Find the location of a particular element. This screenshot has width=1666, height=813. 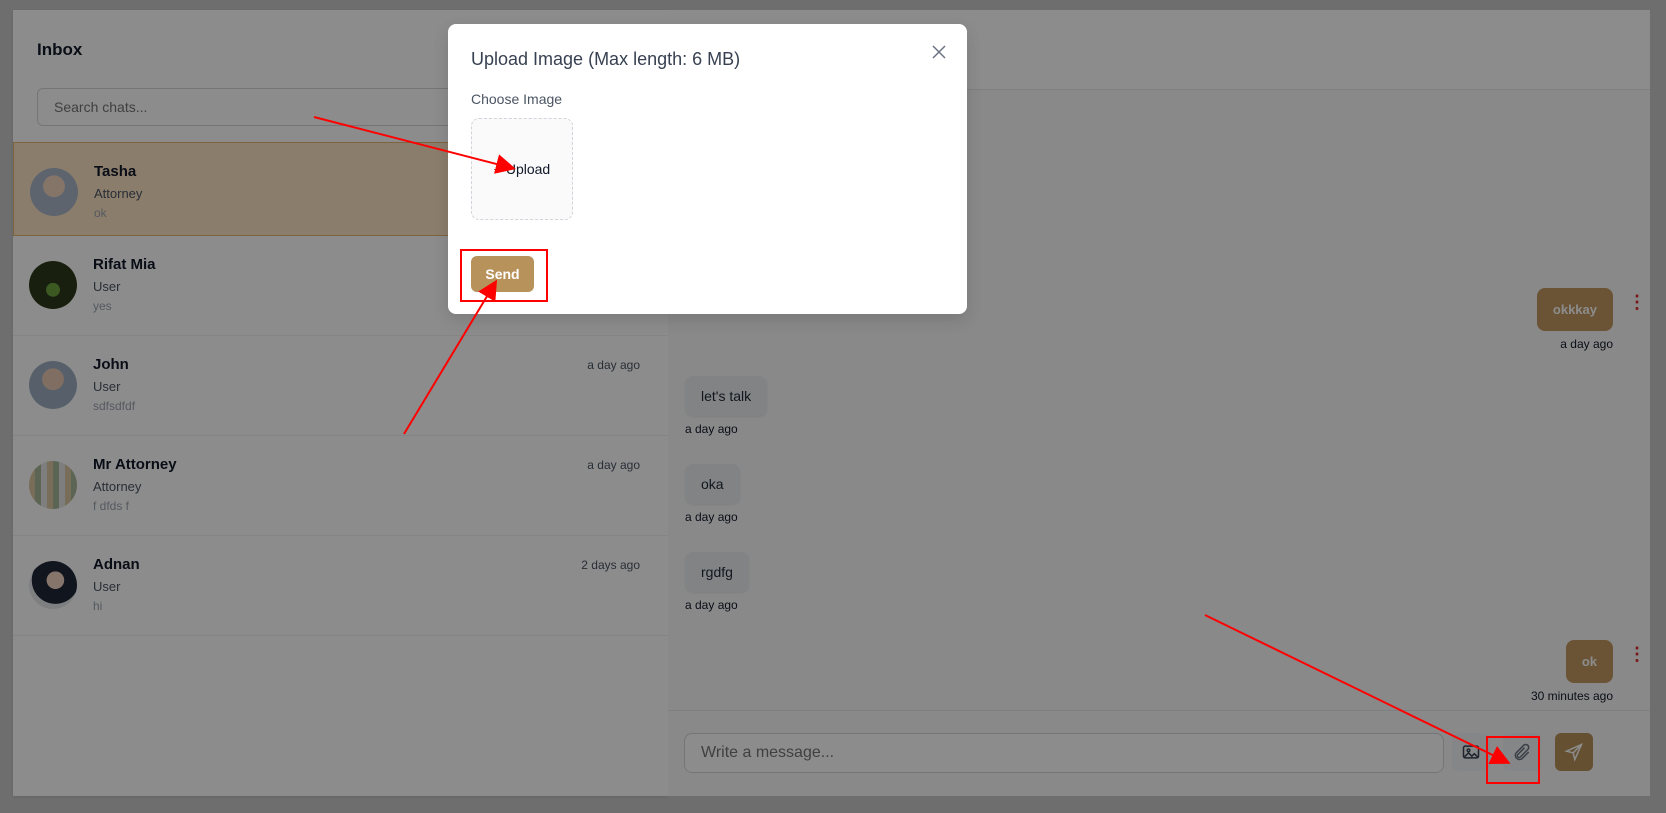

modal-title: Upload Image (Max length: 6 MB) is located at coordinates (606, 59).